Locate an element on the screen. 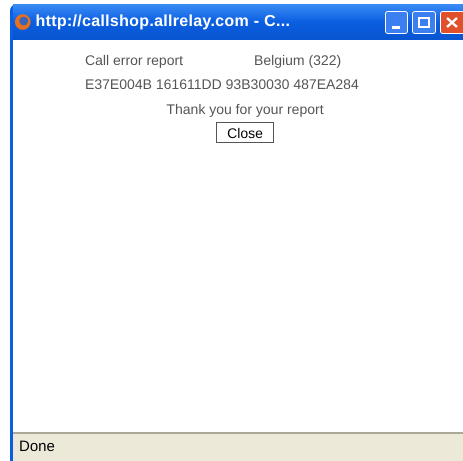  report-title: Call error report is located at coordinates (134, 60).